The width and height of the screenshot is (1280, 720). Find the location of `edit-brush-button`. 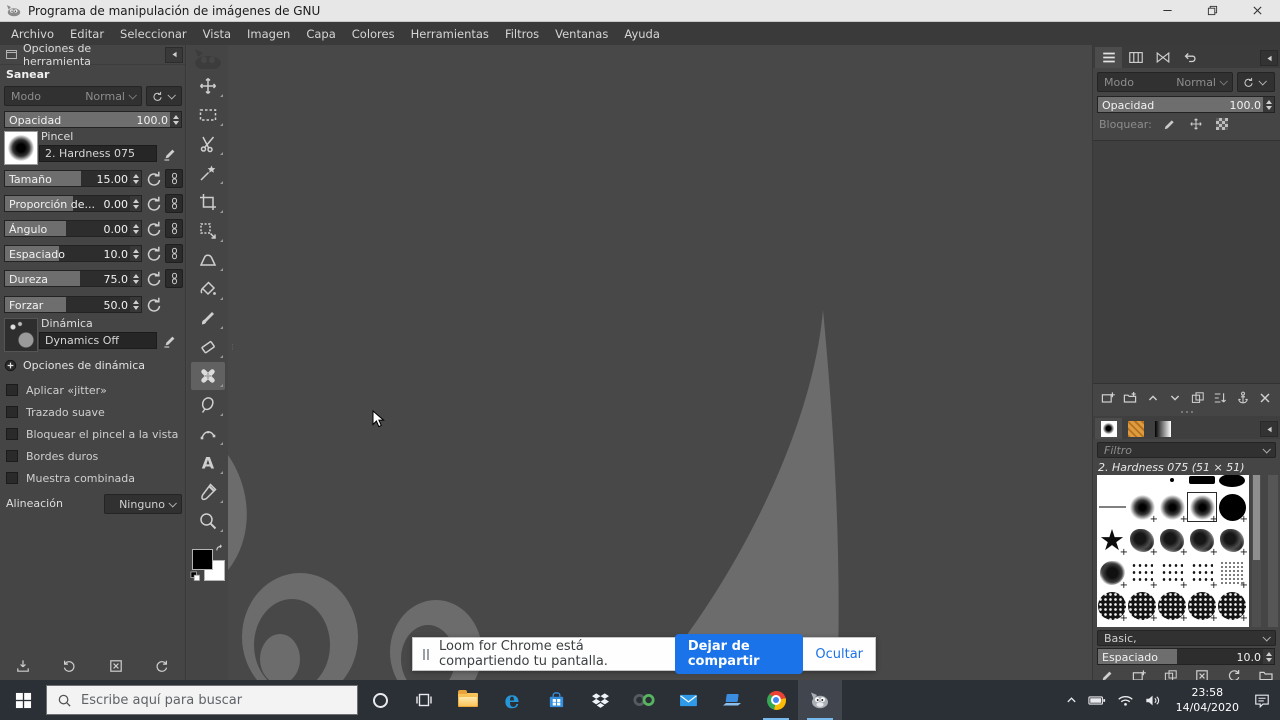

edit-brush-button is located at coordinates (170, 154).